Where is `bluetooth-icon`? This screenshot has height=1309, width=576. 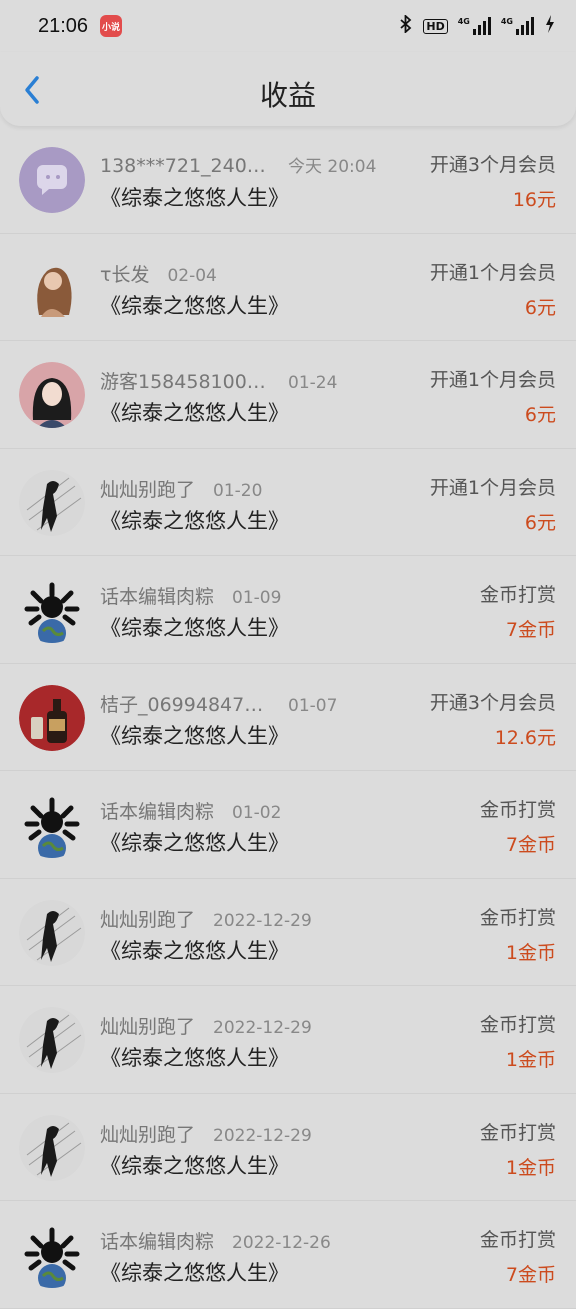 bluetooth-icon is located at coordinates (406, 25).